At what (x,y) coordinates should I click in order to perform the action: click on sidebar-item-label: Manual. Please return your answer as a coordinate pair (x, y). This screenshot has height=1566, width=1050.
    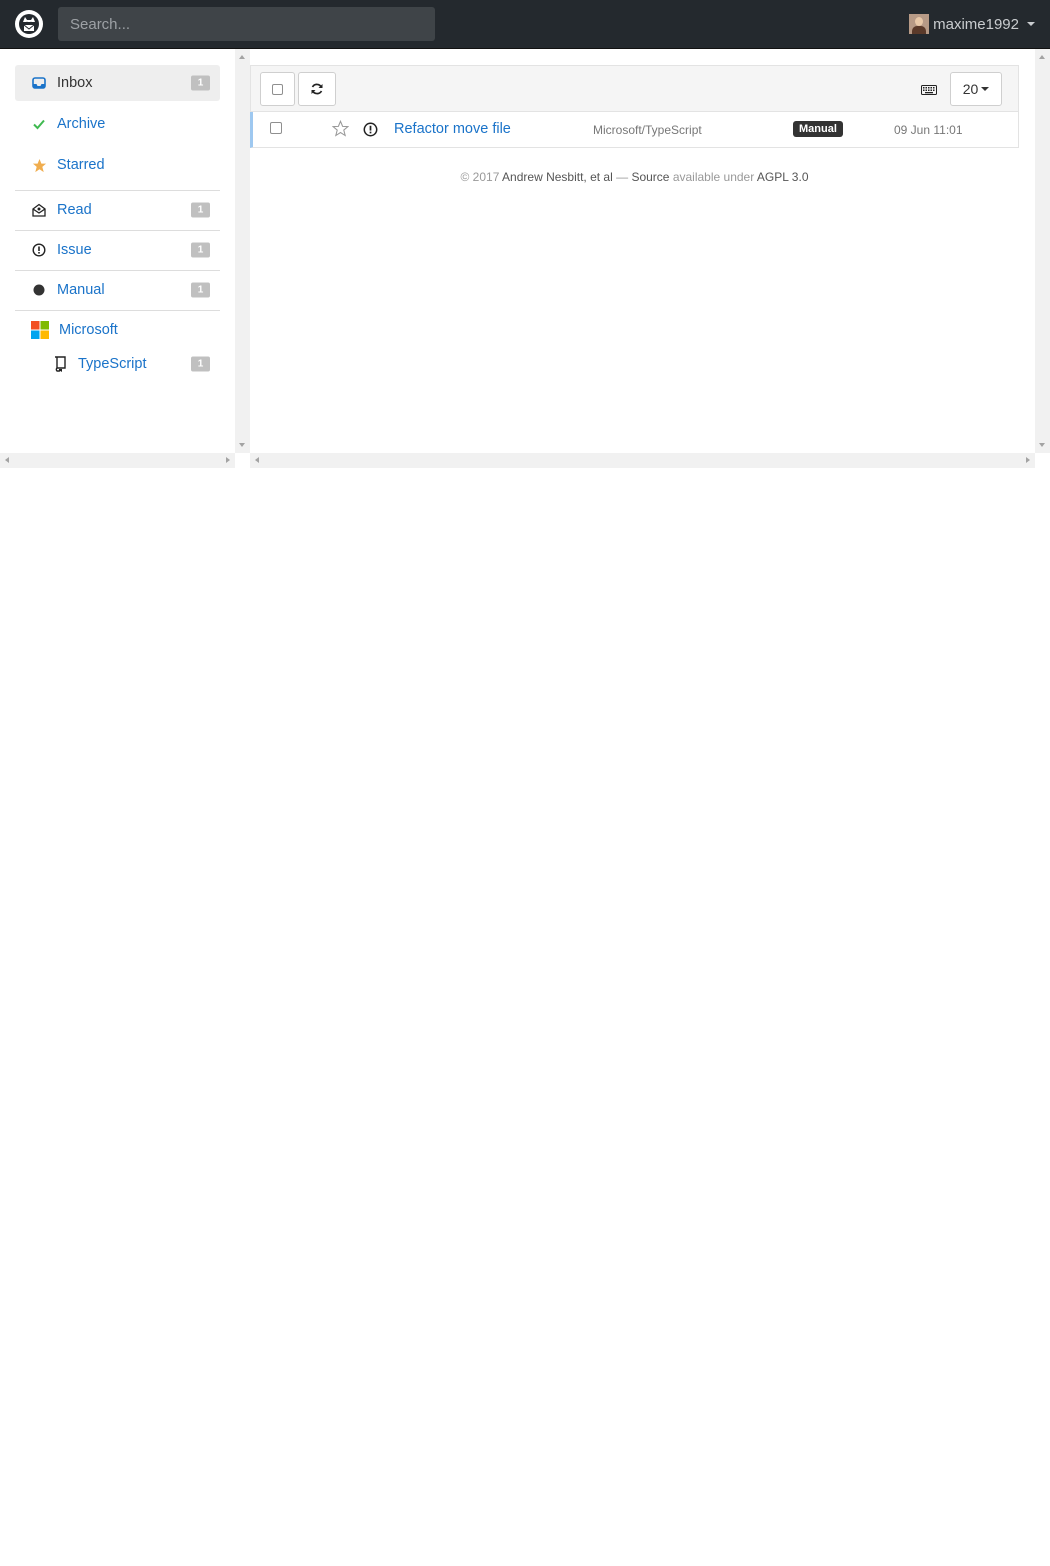
    Looking at the image, I should click on (81, 290).